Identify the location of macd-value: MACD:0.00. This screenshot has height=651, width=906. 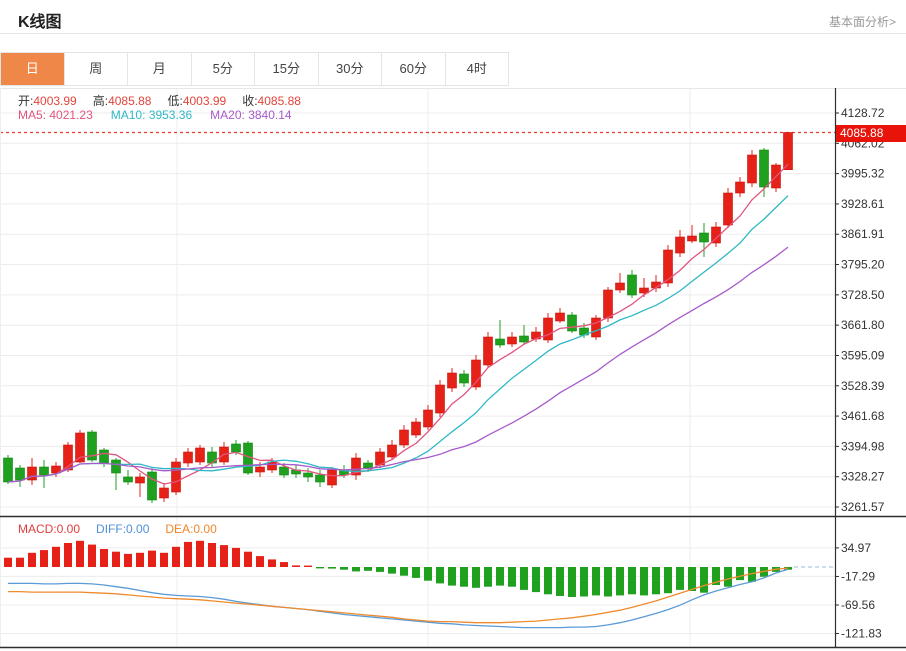
(49, 529).